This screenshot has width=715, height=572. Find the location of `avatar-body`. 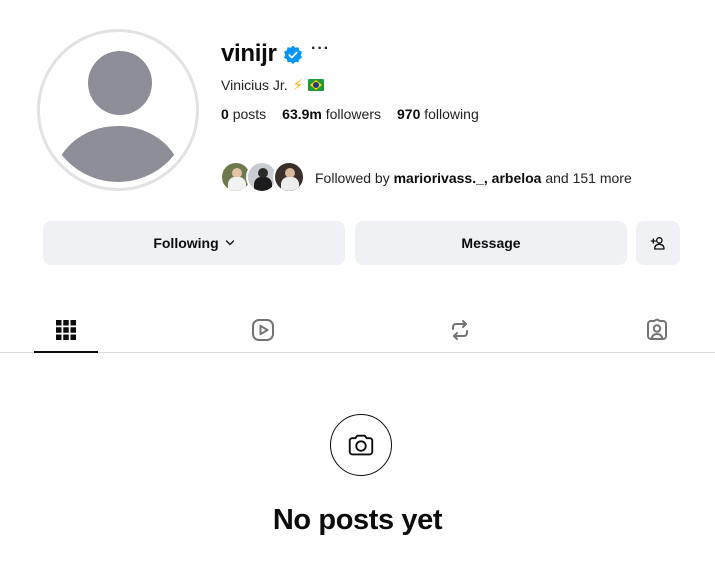

avatar-body is located at coordinates (118, 154).